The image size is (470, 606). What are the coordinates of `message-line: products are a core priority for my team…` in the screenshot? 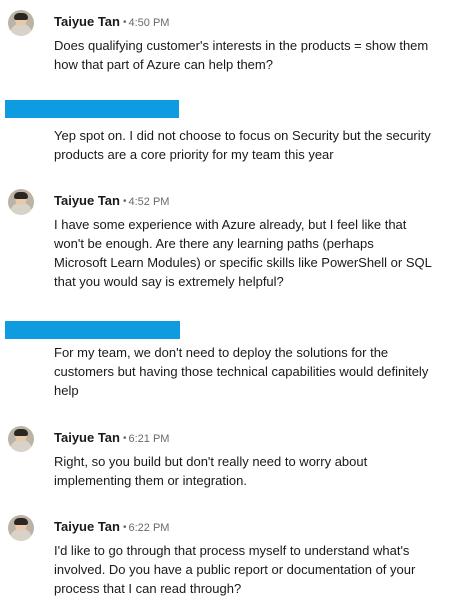 It's located at (194, 154).